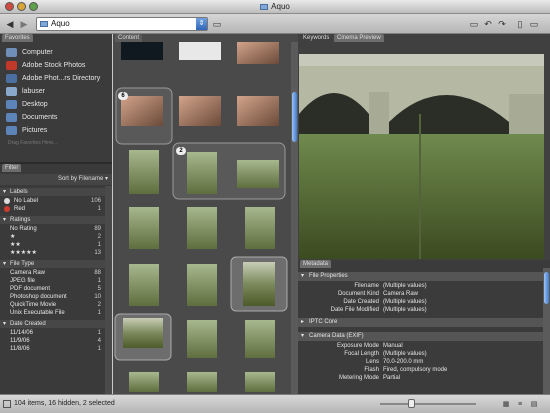 The image size is (550, 413). Describe the element at coordinates (506, 405) in the screenshot. I see `view-grid-icon: ▦` at that location.